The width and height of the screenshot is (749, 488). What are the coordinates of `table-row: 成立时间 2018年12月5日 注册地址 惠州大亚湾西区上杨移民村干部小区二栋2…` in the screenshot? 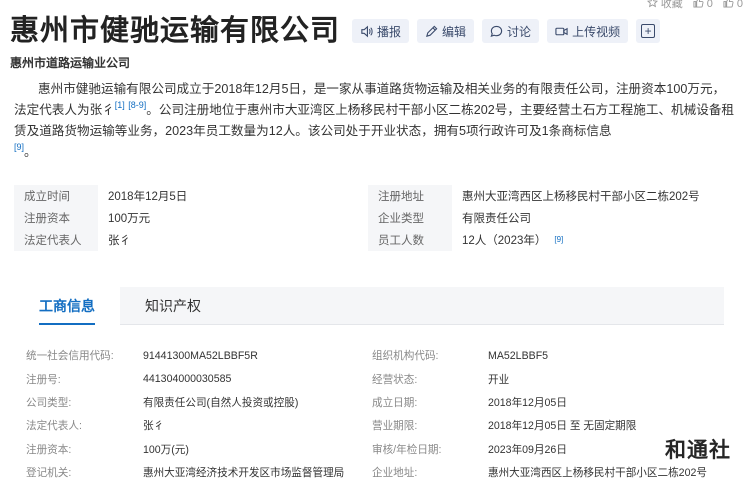 It's located at (369, 195).